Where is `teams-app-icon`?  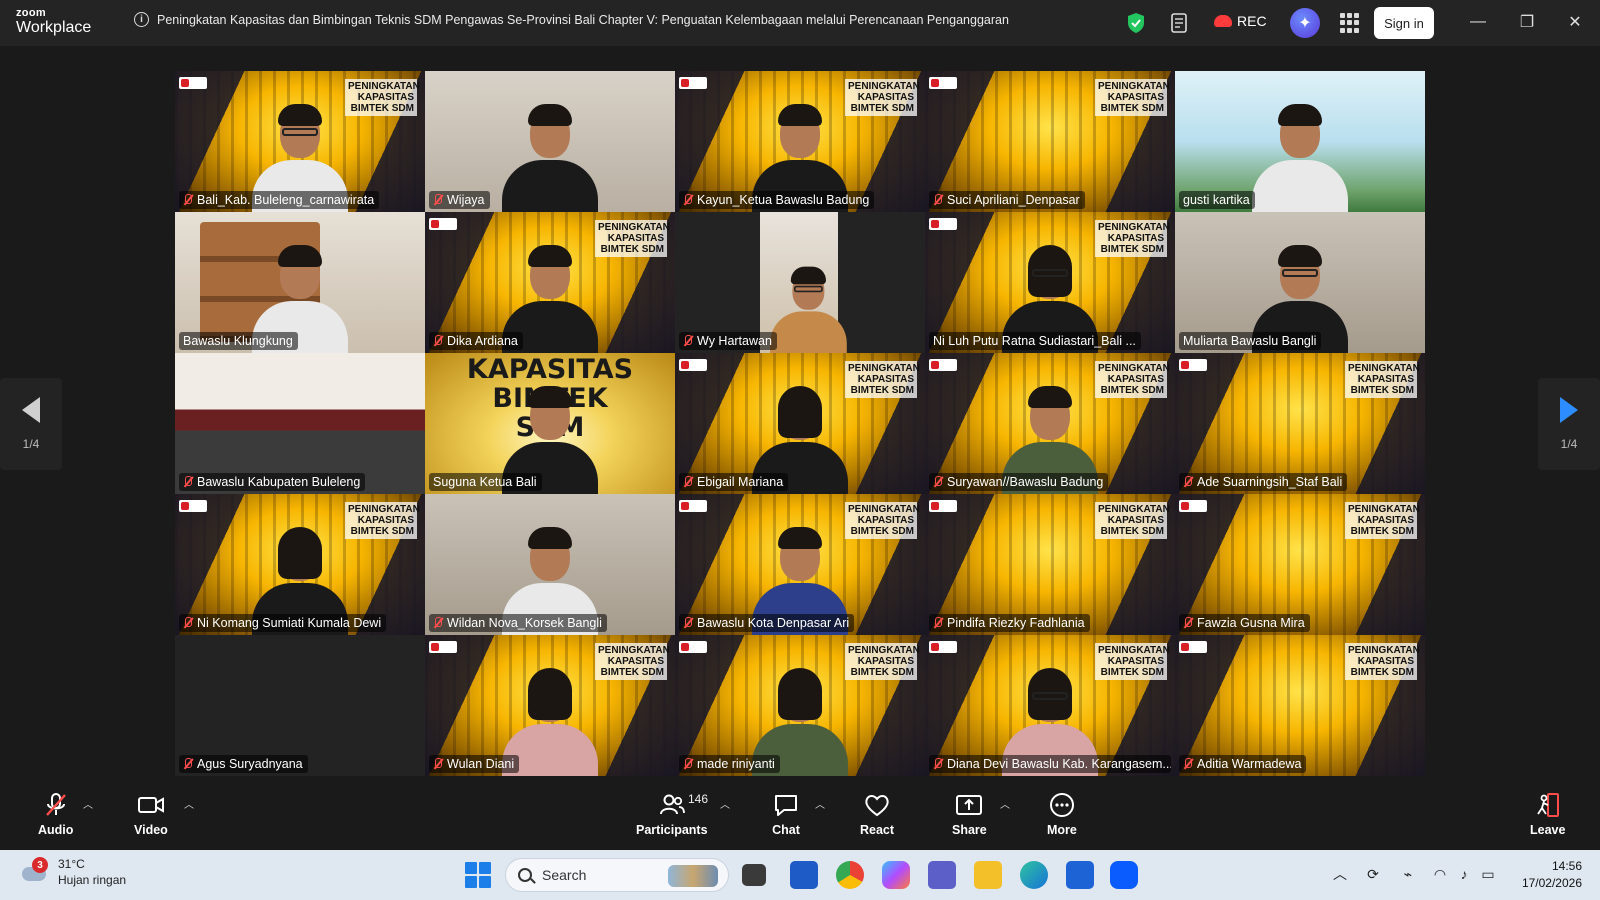 teams-app-icon is located at coordinates (942, 875).